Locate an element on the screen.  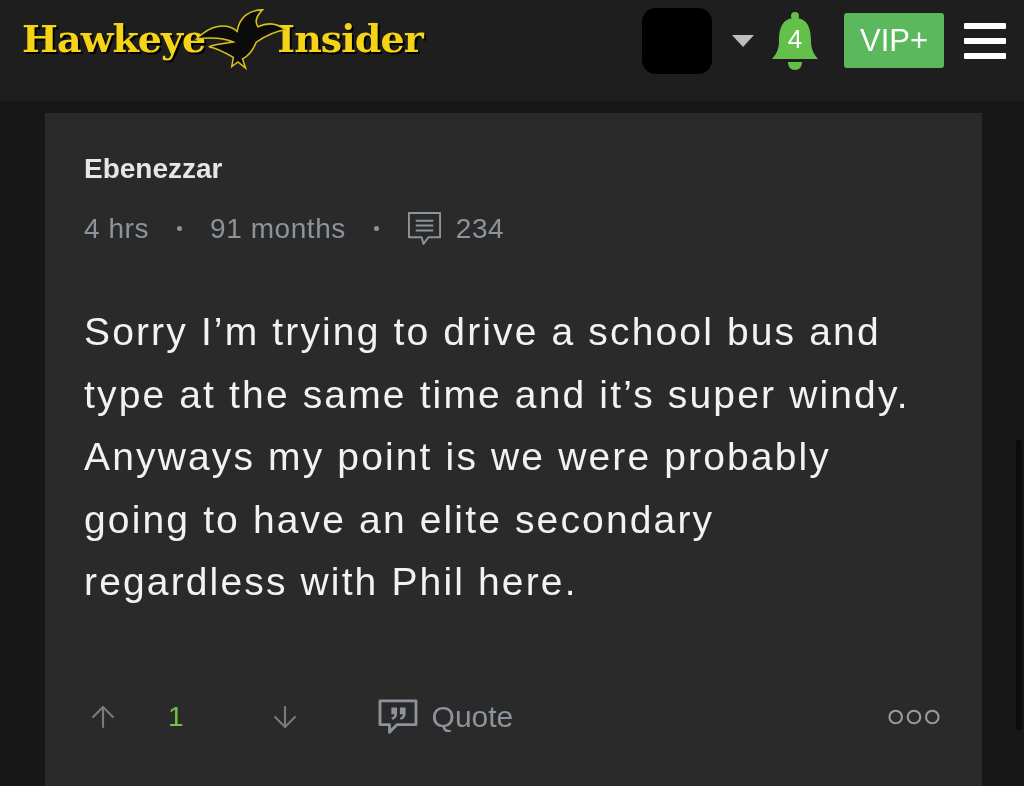
menu-icon is located at coordinates (985, 40).